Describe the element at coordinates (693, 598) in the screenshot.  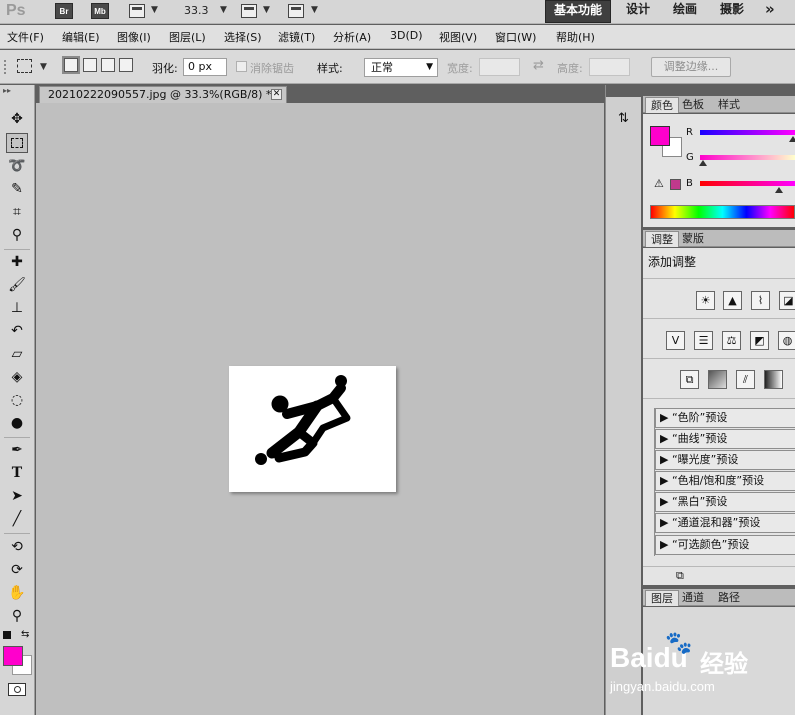
I see `tab-channels: 通道` at that location.